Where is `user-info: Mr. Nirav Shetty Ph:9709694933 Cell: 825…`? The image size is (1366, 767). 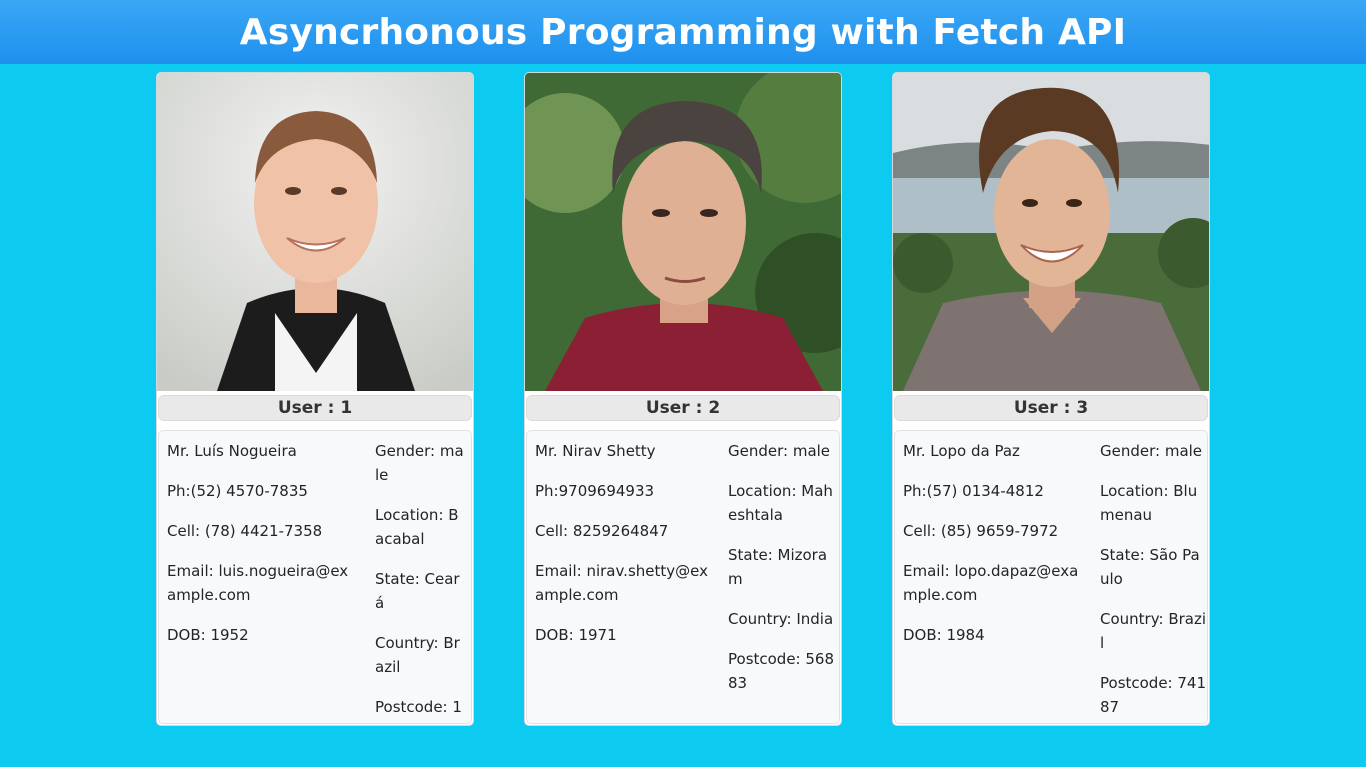 user-info: Mr. Nirav Shetty Ph:9709694933 Cell: 825… is located at coordinates (683, 577).